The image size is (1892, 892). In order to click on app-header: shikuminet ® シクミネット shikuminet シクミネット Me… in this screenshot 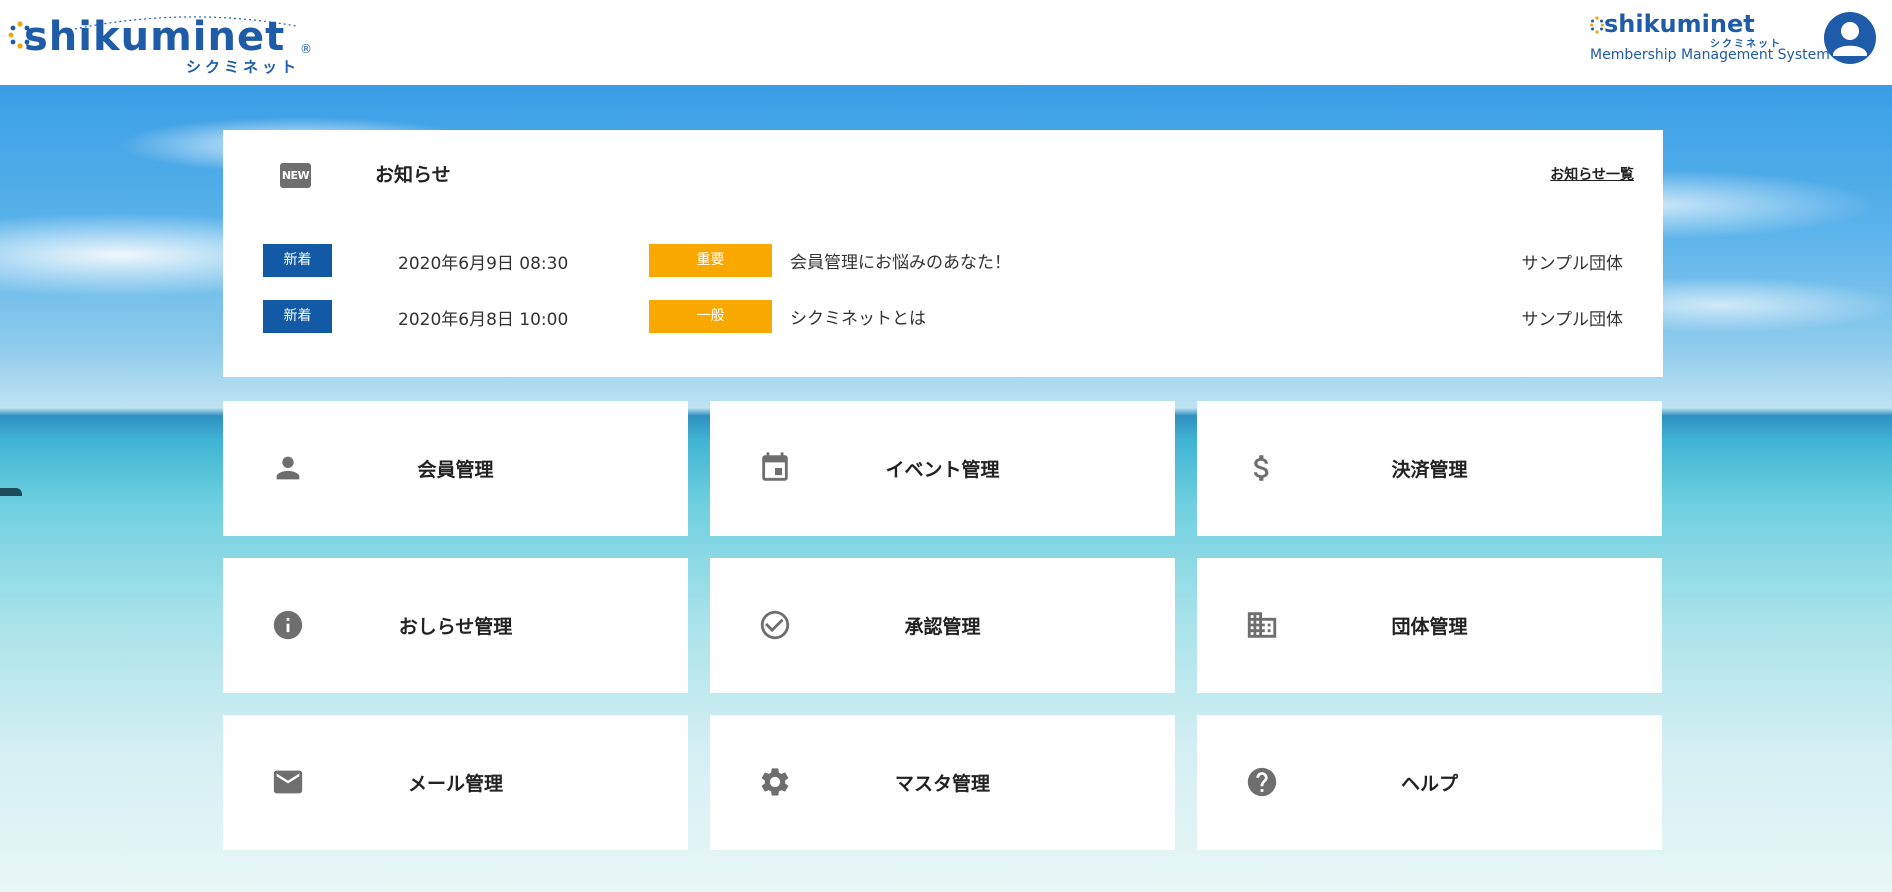, I will do `click(946, 42)`.